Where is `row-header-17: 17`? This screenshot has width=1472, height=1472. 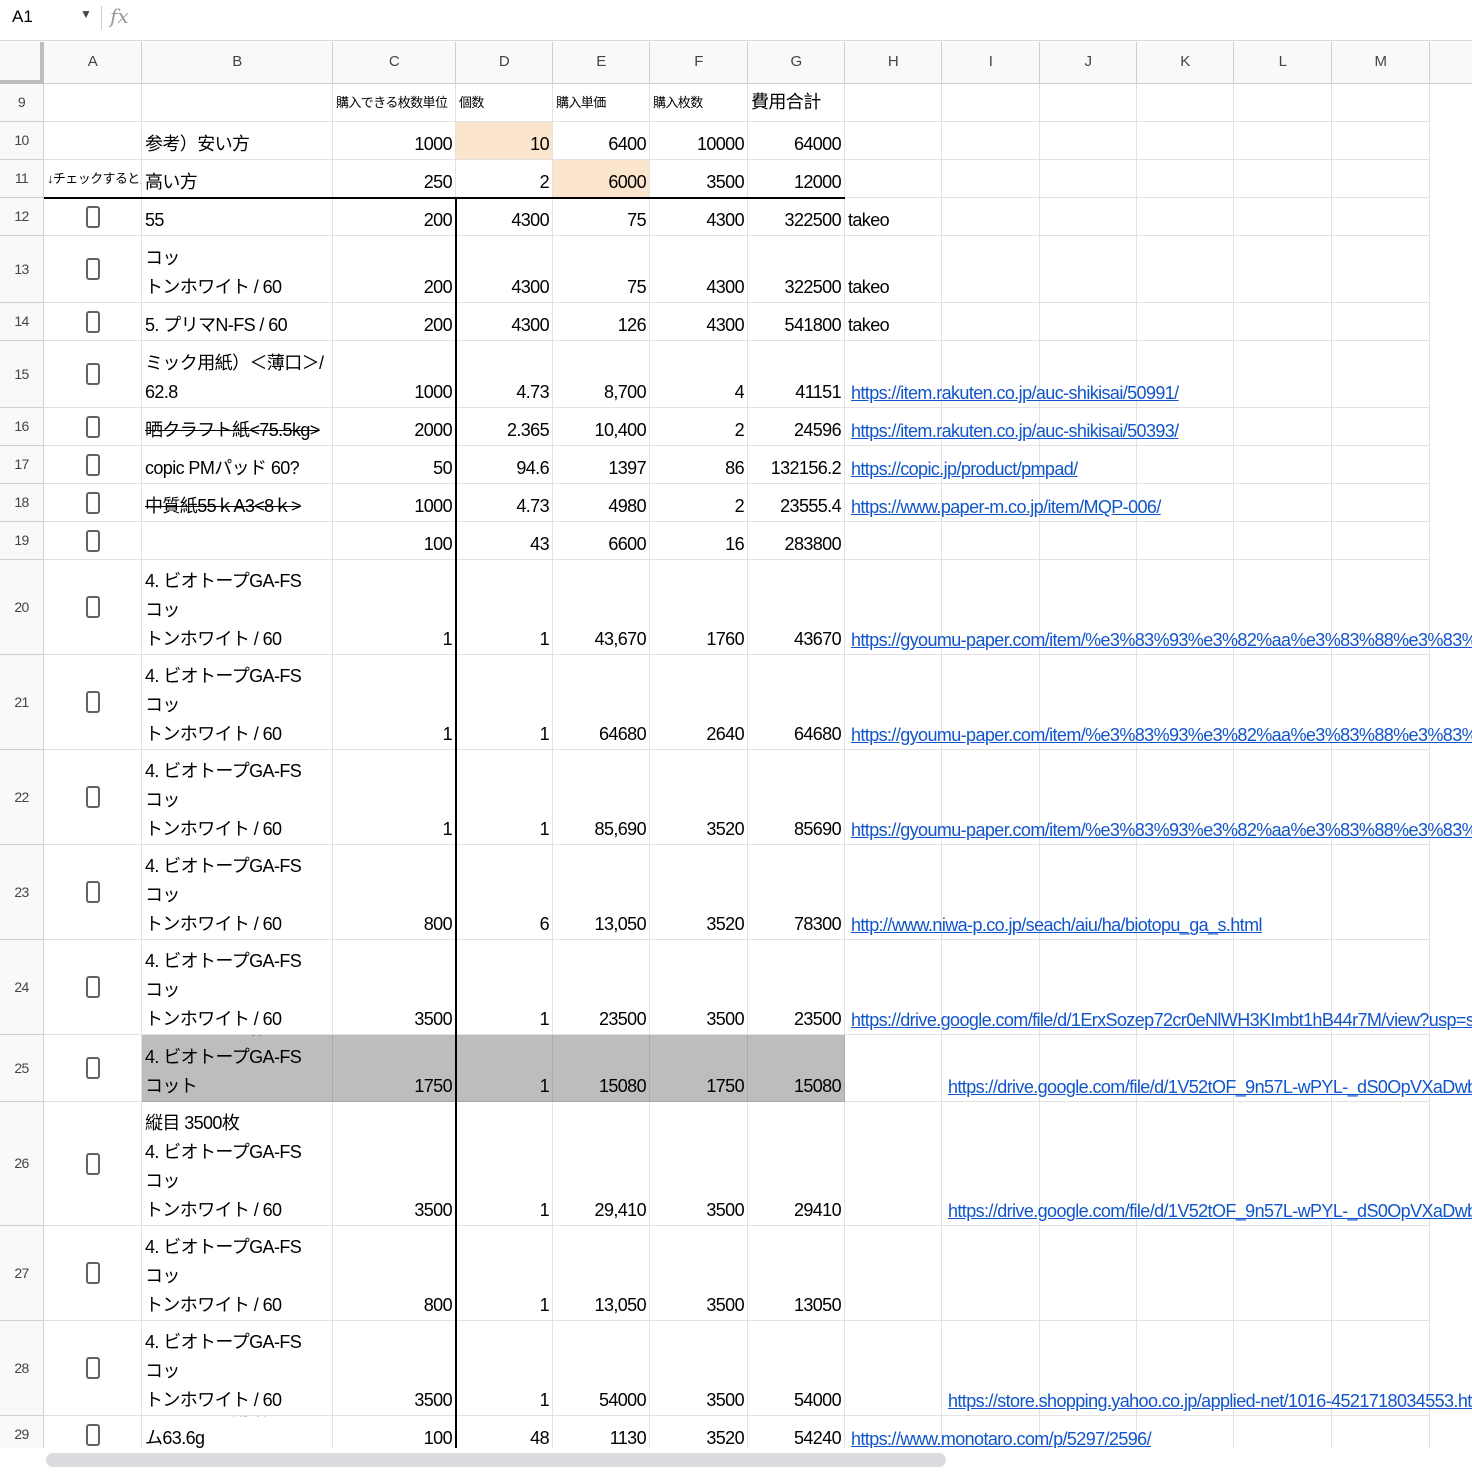 row-header-17: 17 is located at coordinates (22, 465).